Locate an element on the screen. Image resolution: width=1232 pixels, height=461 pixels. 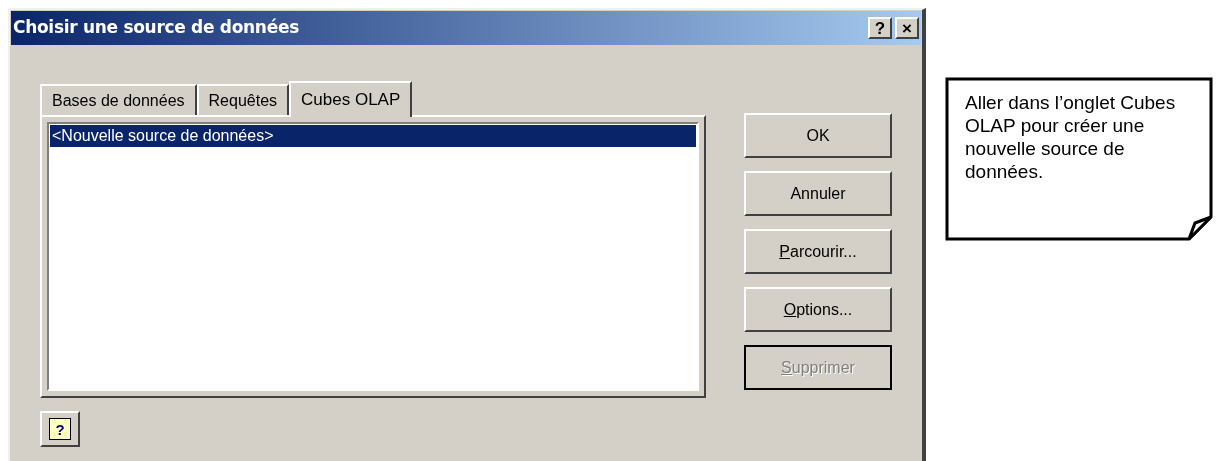
dialog-button: Annuler is located at coordinates (818, 193).